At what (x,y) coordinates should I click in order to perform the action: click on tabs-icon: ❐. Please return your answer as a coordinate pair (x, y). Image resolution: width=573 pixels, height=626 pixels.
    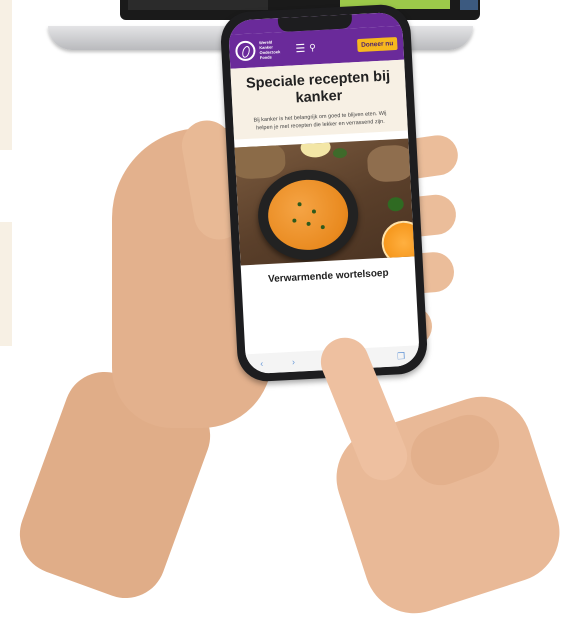
    Looking at the image, I should click on (401, 355).